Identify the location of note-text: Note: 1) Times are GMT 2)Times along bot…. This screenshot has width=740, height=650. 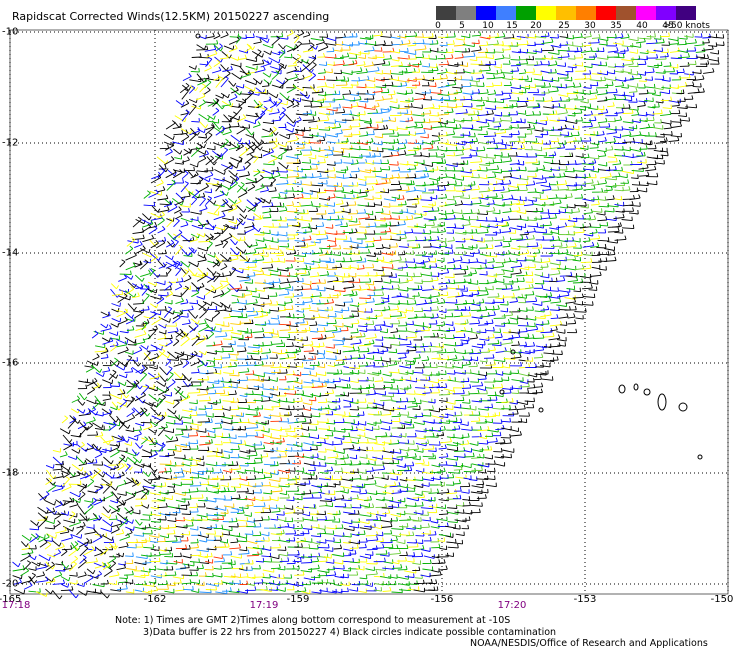
(335, 627).